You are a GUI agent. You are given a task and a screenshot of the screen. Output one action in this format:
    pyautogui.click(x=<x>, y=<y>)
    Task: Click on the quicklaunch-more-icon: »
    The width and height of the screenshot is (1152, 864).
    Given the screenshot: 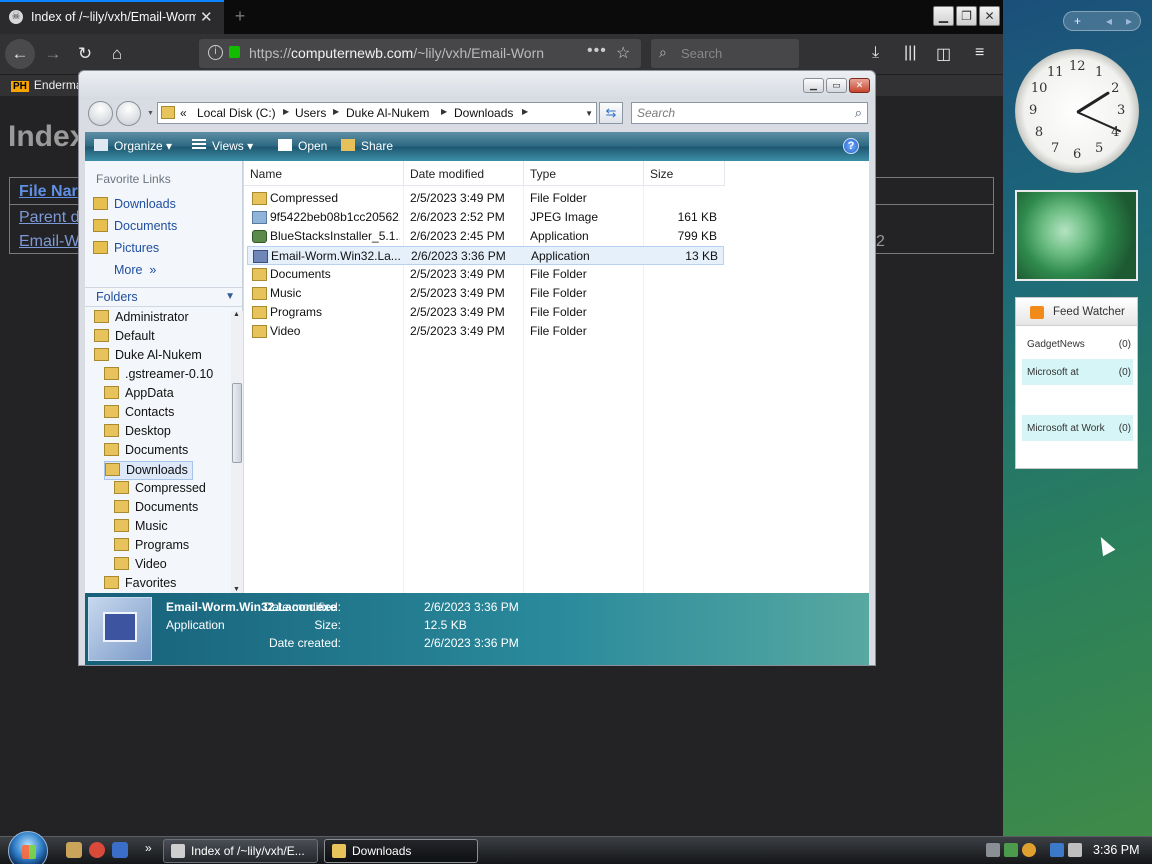 What is the action you would take?
    pyautogui.click(x=148, y=848)
    